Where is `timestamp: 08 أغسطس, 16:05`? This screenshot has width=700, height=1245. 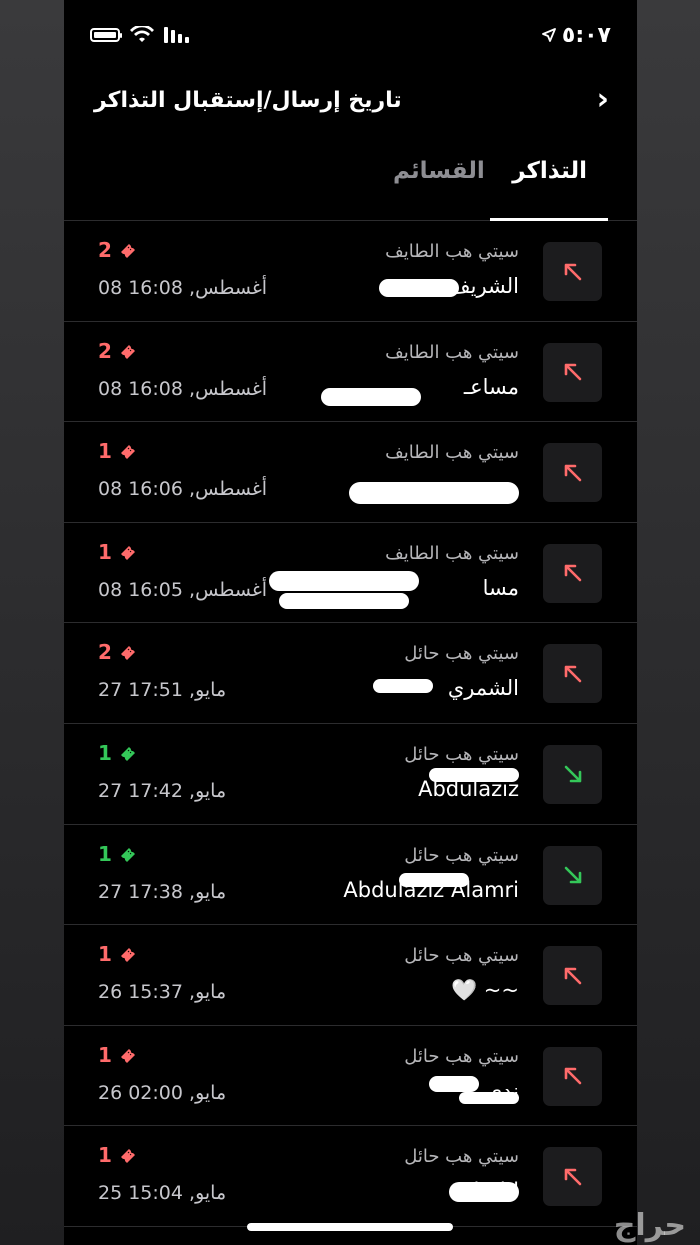 timestamp: 08 أغسطس, 16:05 is located at coordinates (183, 589).